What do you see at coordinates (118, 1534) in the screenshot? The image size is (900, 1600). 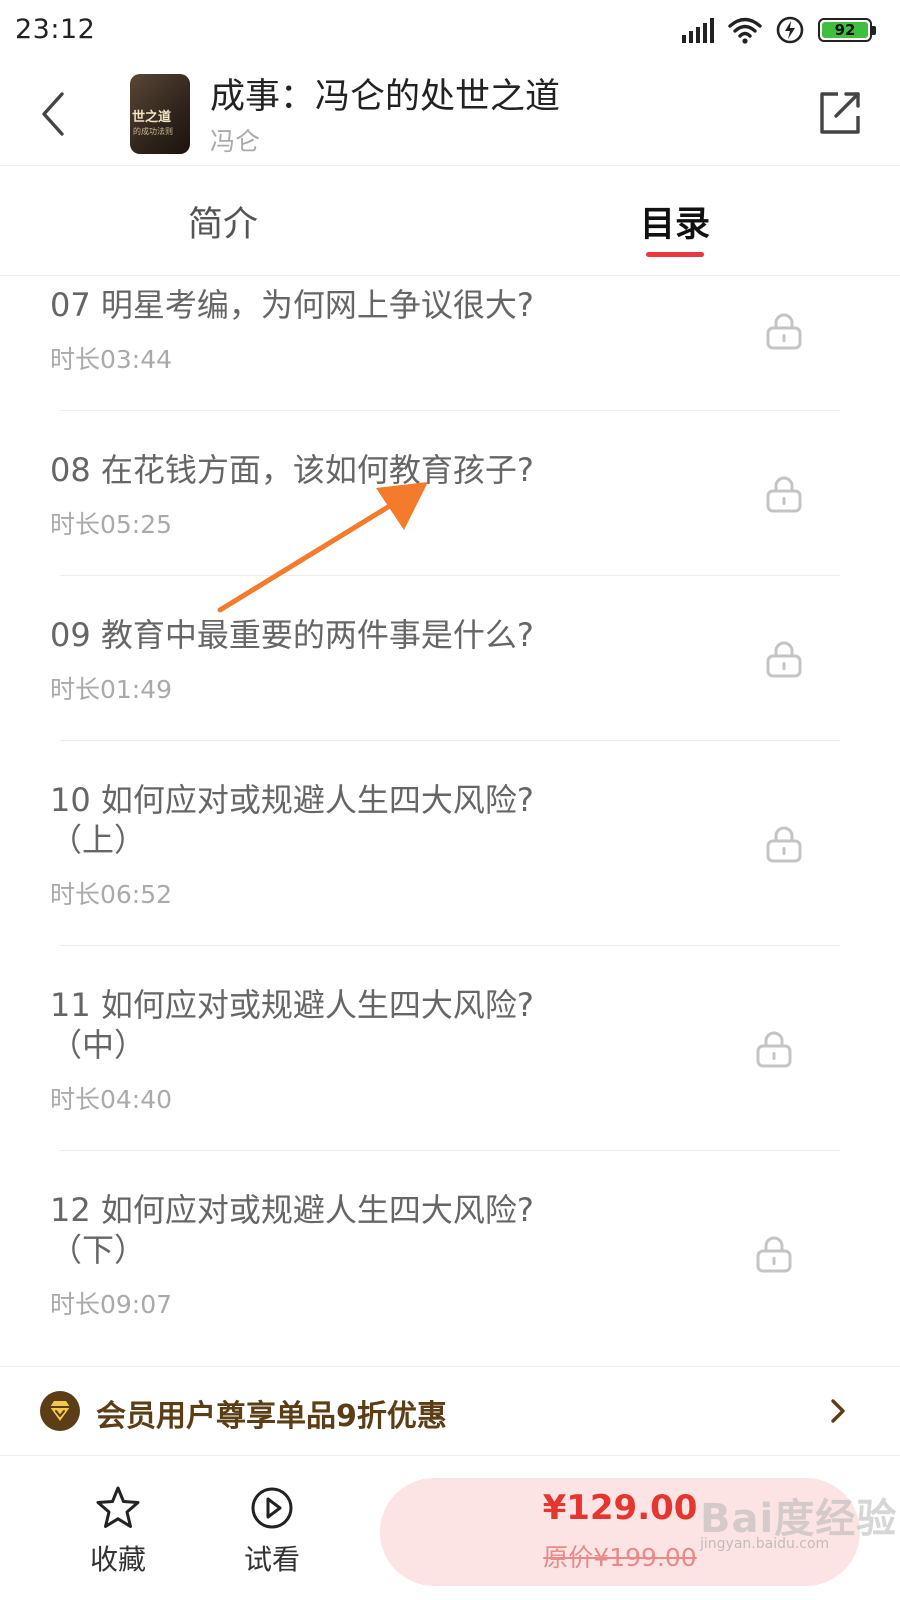 I see `favorite-button: 收藏` at bounding box center [118, 1534].